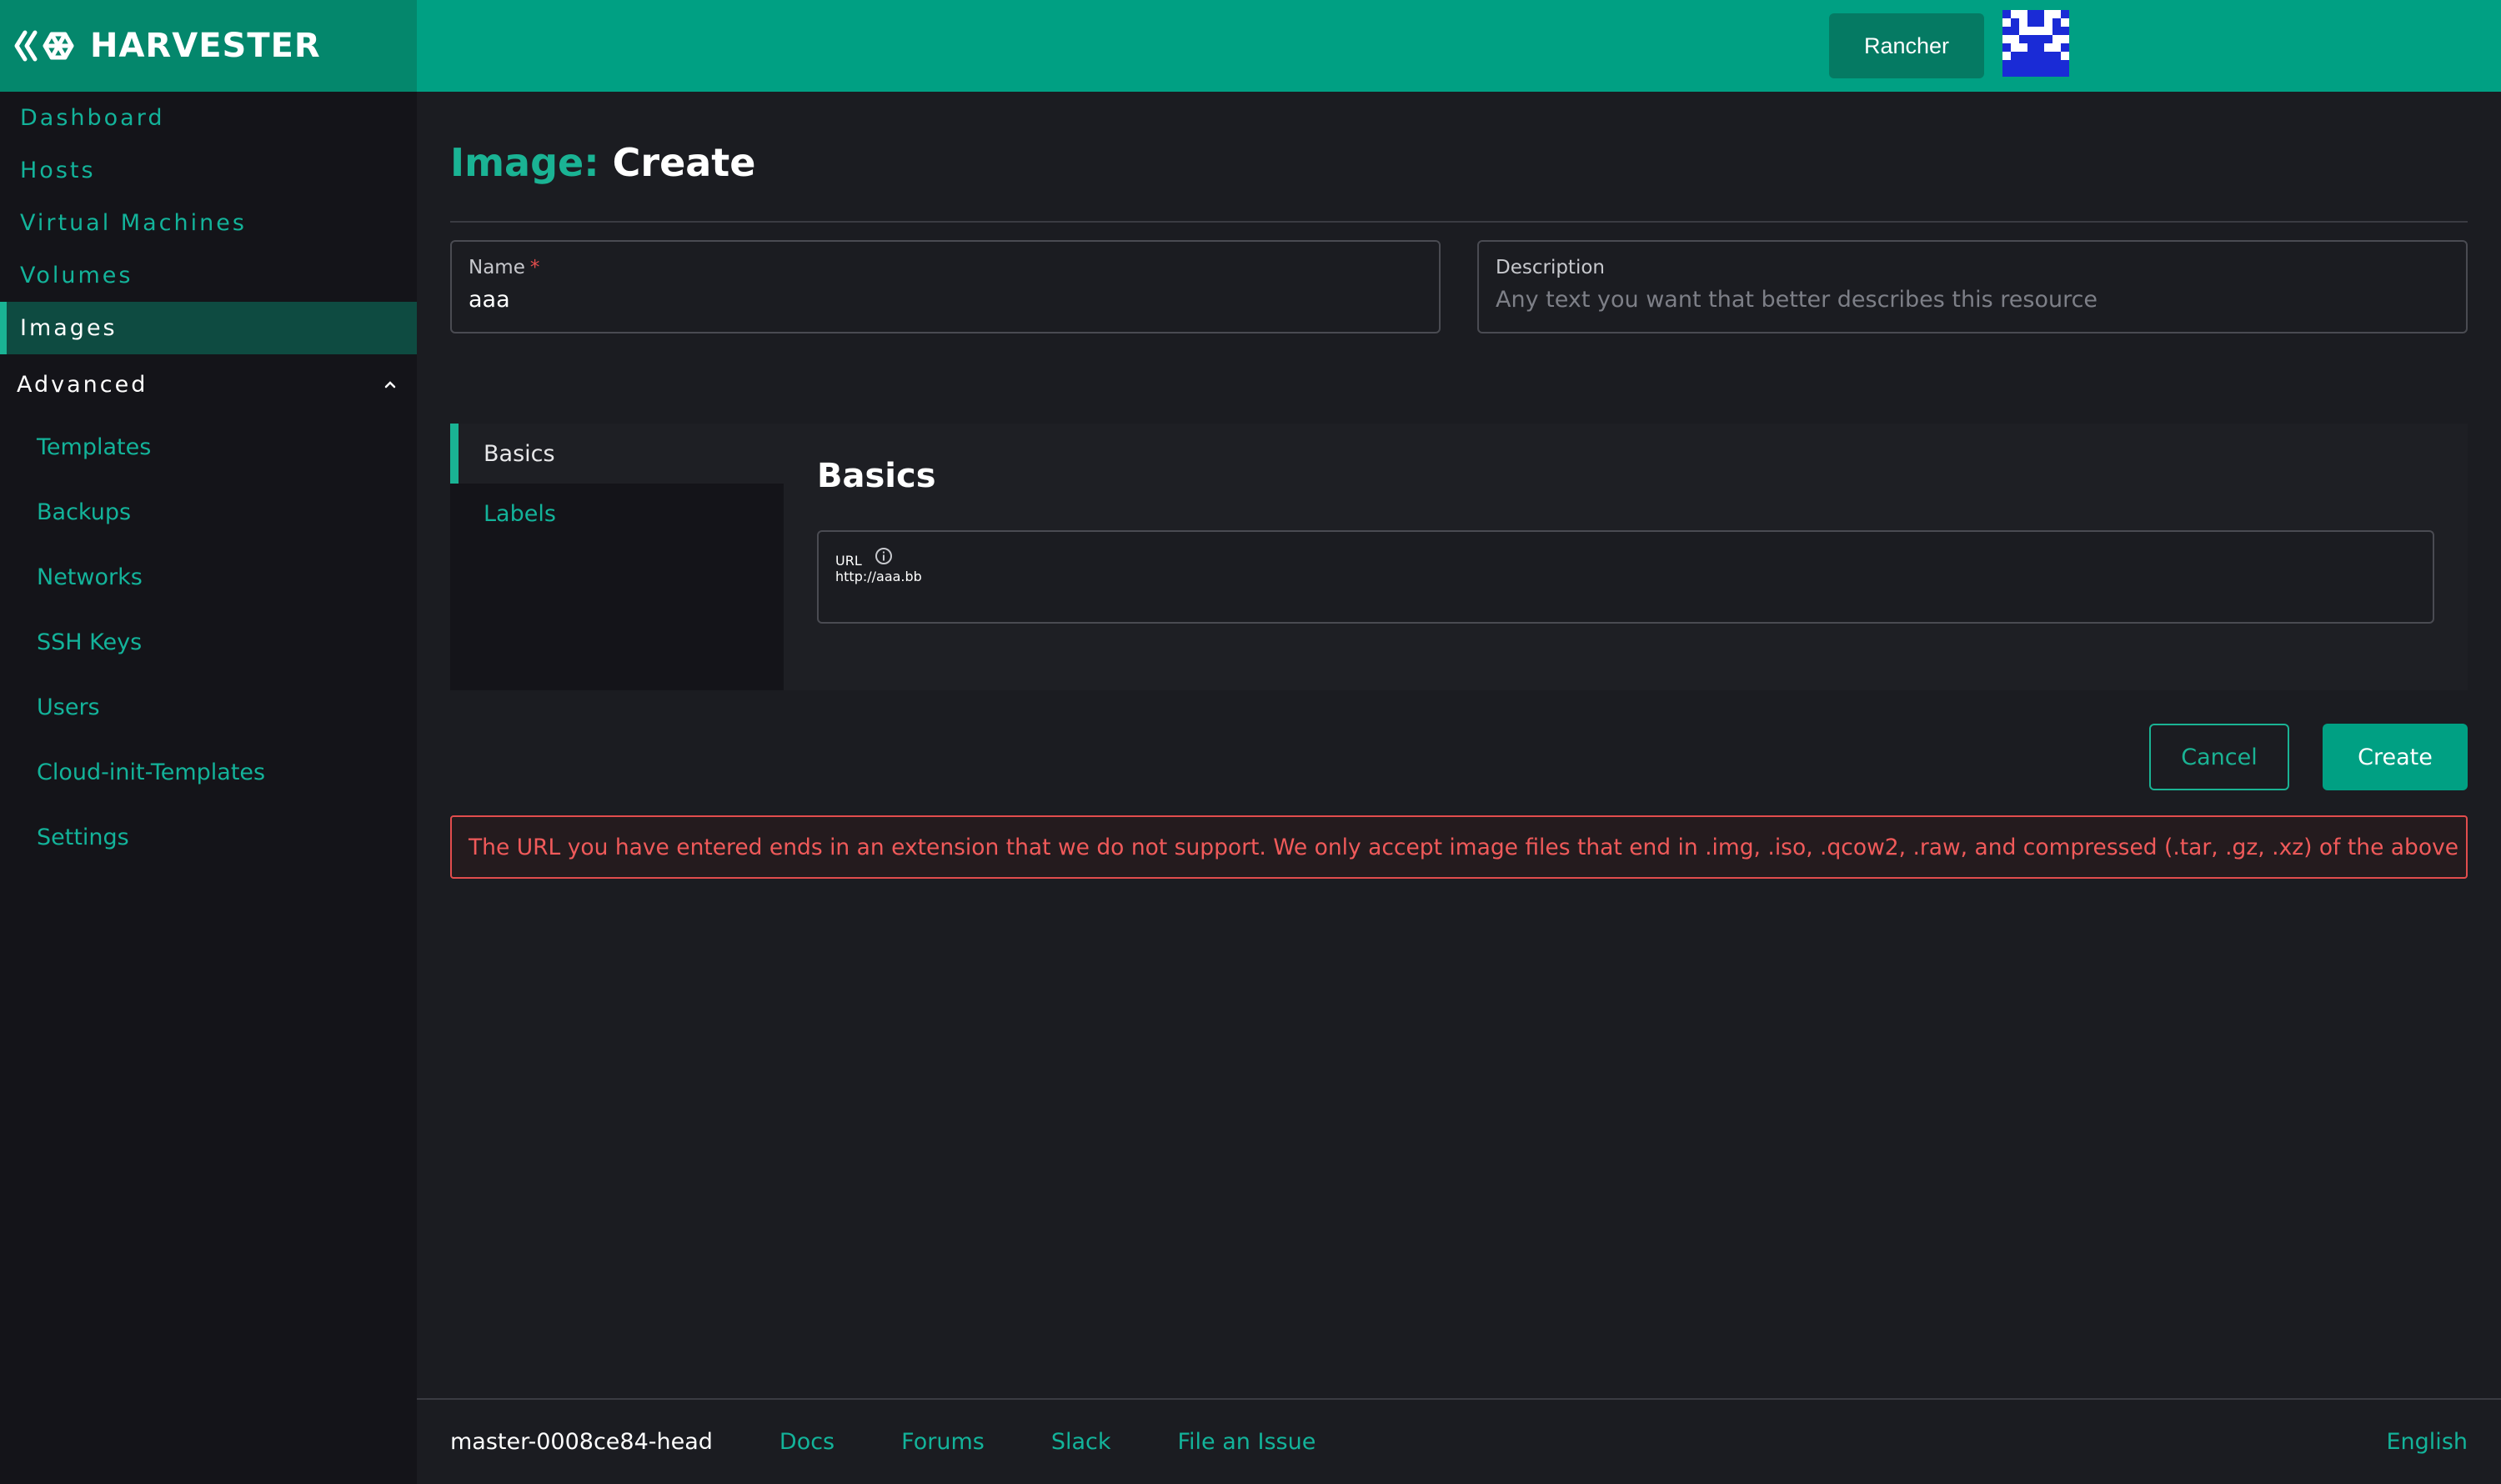 Image resolution: width=2501 pixels, height=1484 pixels. Describe the element at coordinates (208, 641) in the screenshot. I see `sidebar-item-ssh-keys: SSH Keys` at that location.